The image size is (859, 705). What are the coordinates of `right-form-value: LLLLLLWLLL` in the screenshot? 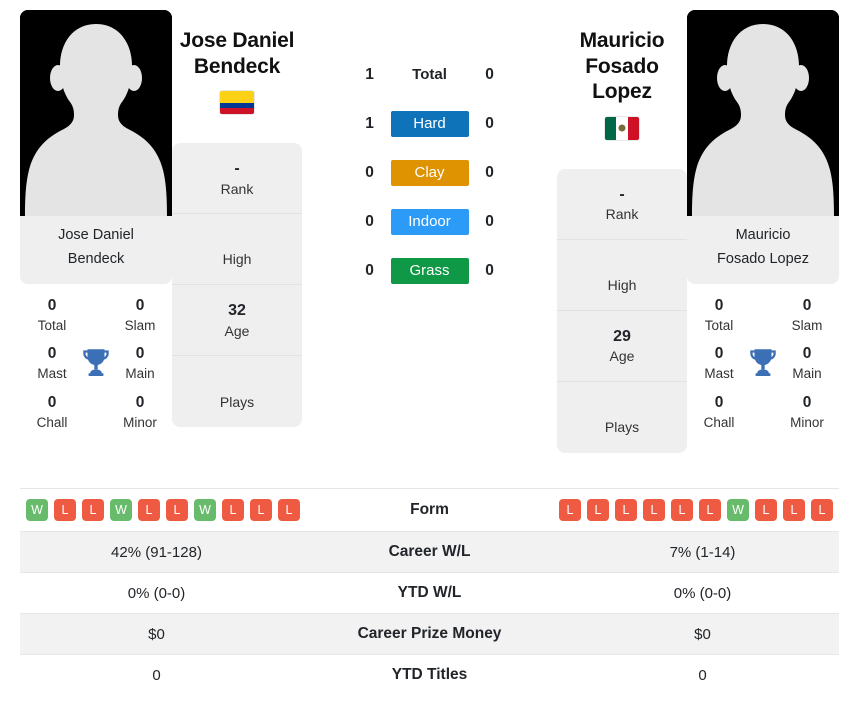 It's located at (696, 510).